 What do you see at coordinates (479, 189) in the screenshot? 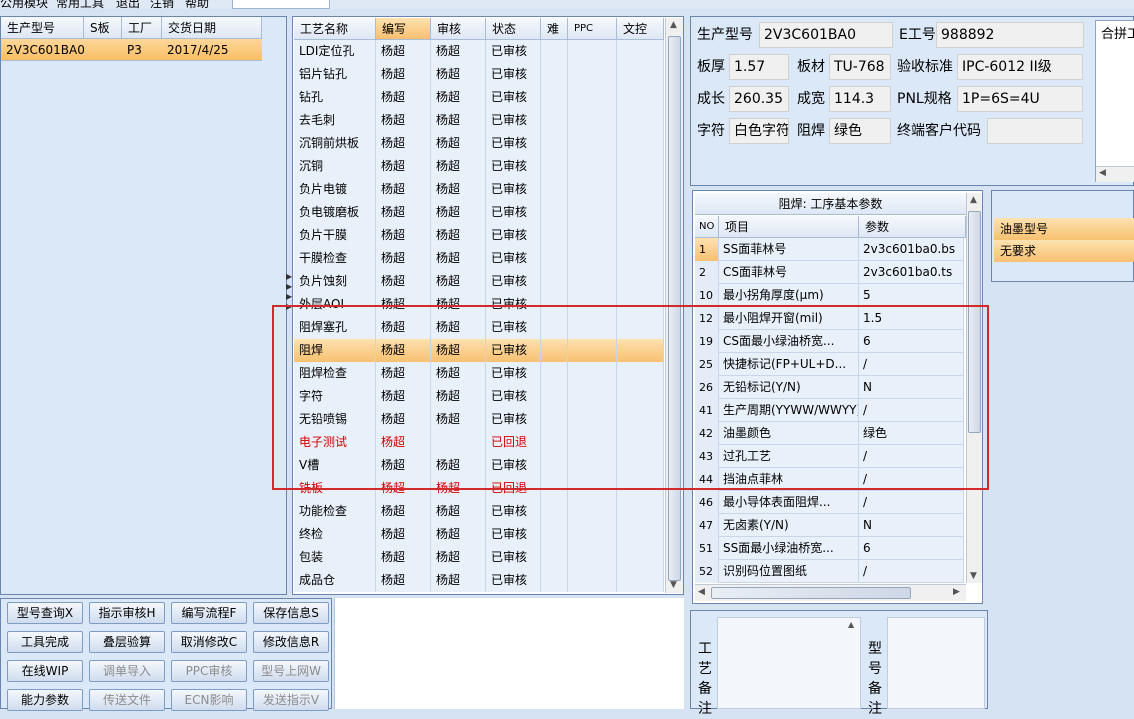
I see `process-row: 负片电镀 杨超 杨超 已审核` at bounding box center [479, 189].